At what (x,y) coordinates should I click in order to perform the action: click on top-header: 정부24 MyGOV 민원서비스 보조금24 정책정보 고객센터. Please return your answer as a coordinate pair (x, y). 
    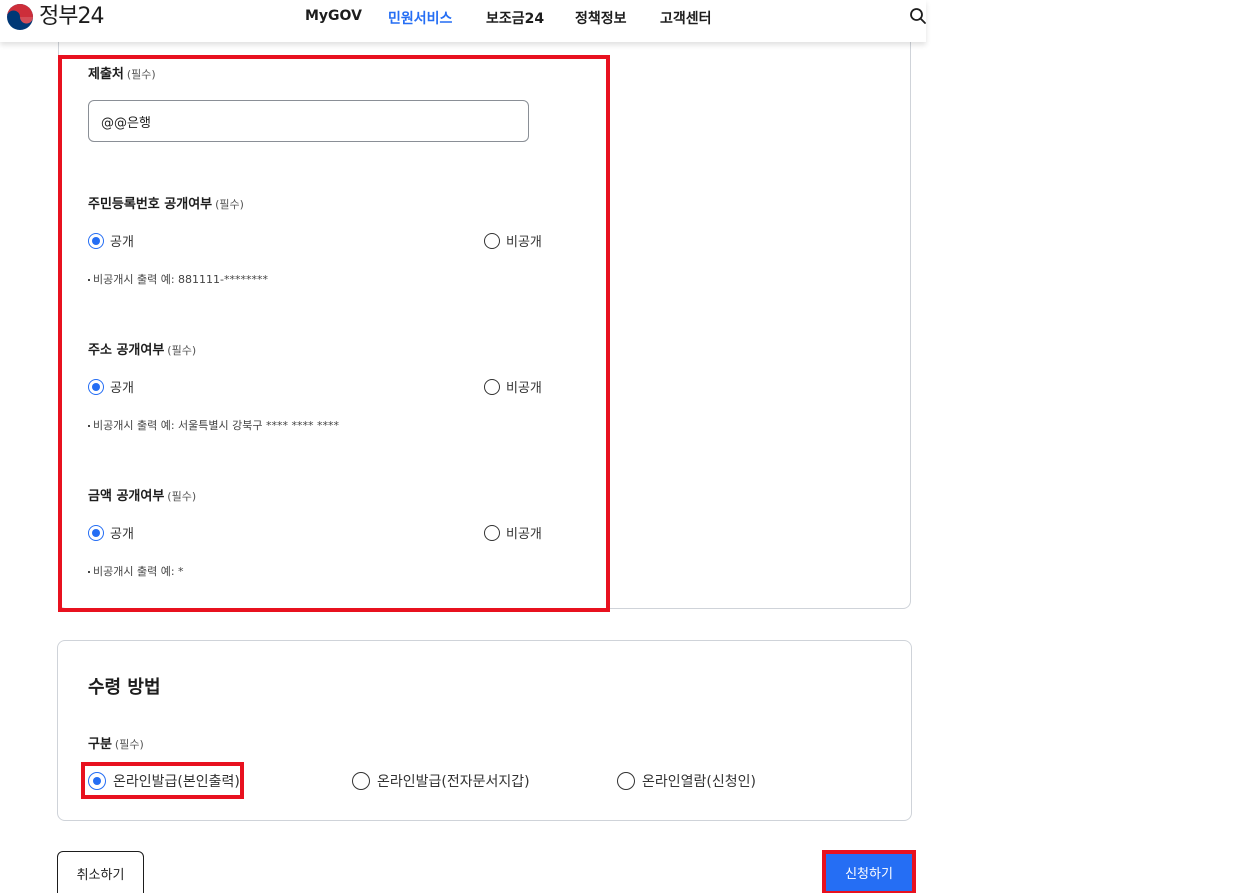
    Looking at the image, I should click on (463, 21).